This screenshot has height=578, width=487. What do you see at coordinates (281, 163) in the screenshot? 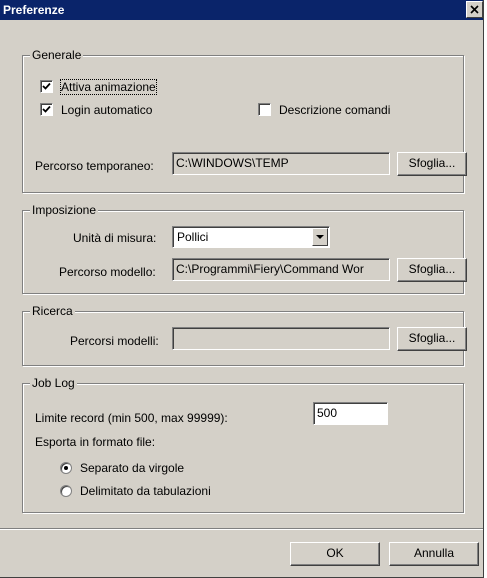
I see `percorso-temporaneo-field: C:\WINDOWS\TEMP` at bounding box center [281, 163].